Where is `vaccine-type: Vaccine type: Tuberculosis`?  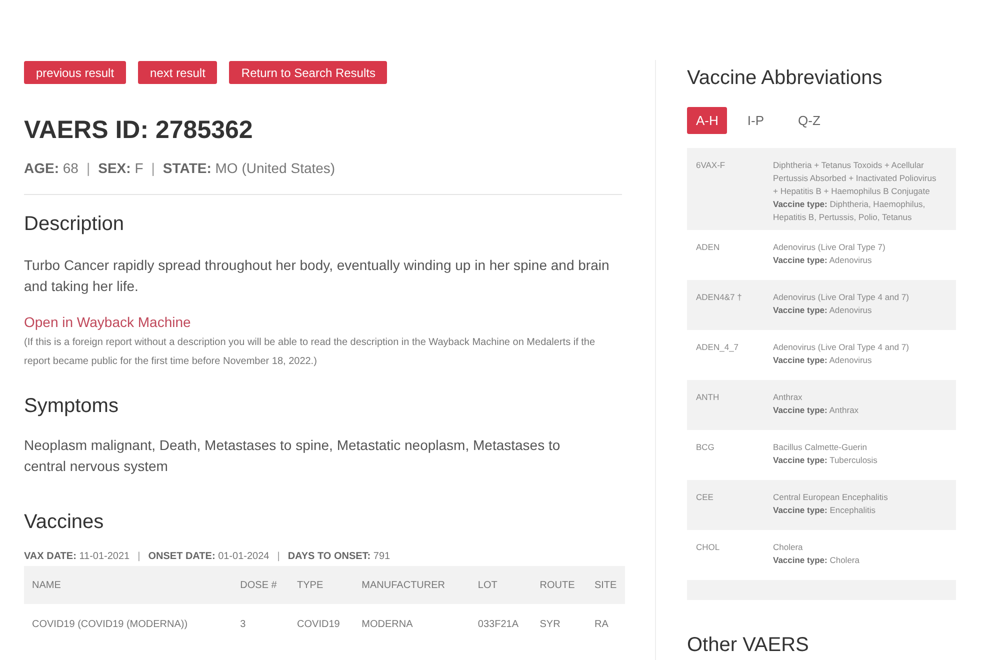 vaccine-type: Vaccine type: Tuberculosis is located at coordinates (825, 460).